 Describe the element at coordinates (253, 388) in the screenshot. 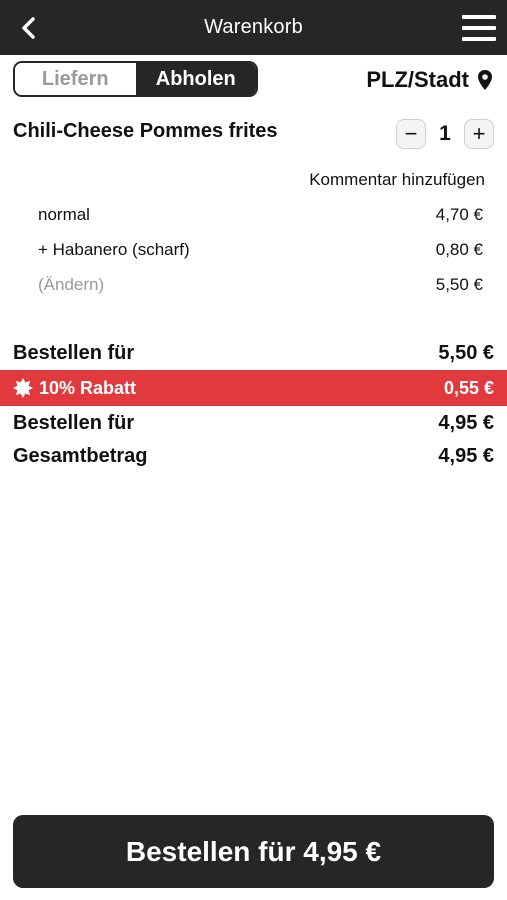

I see `discount-row: 10% Rabatt 0,55 €` at that location.